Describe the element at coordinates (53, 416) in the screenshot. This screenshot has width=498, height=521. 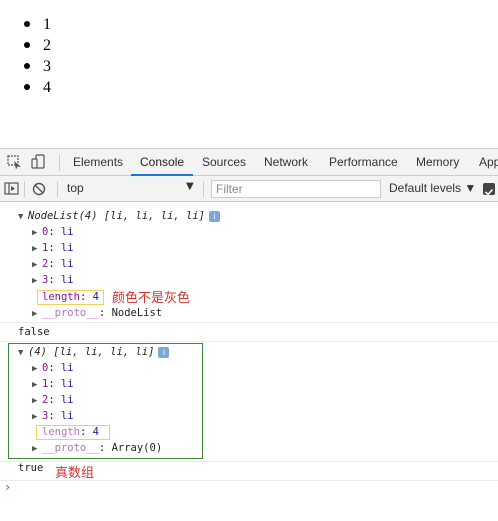
I see `array-item: ▶ 3: li` at that location.